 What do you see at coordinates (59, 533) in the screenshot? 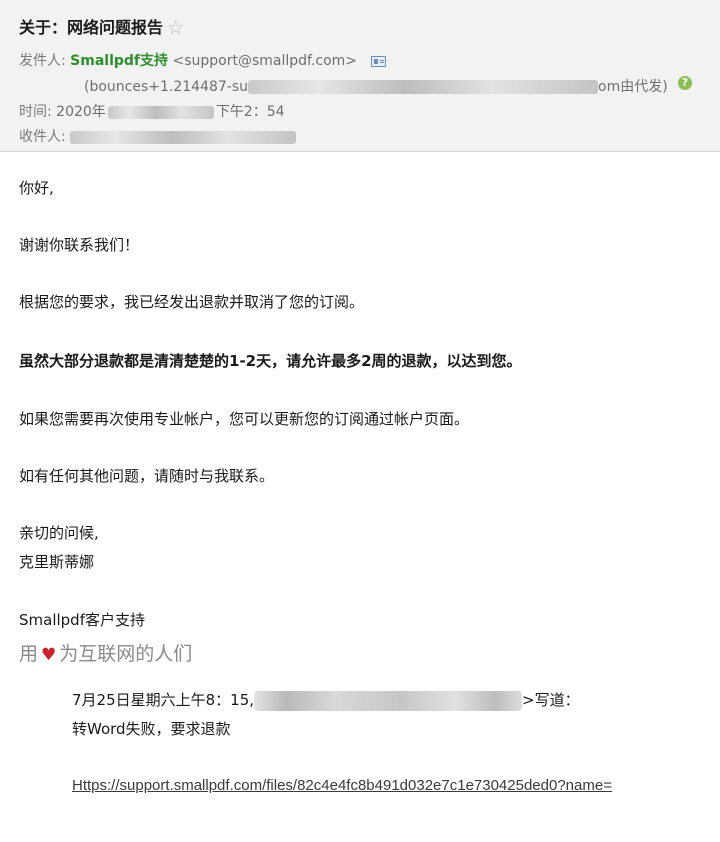
I see `regards-text: 亲切的问候,` at bounding box center [59, 533].